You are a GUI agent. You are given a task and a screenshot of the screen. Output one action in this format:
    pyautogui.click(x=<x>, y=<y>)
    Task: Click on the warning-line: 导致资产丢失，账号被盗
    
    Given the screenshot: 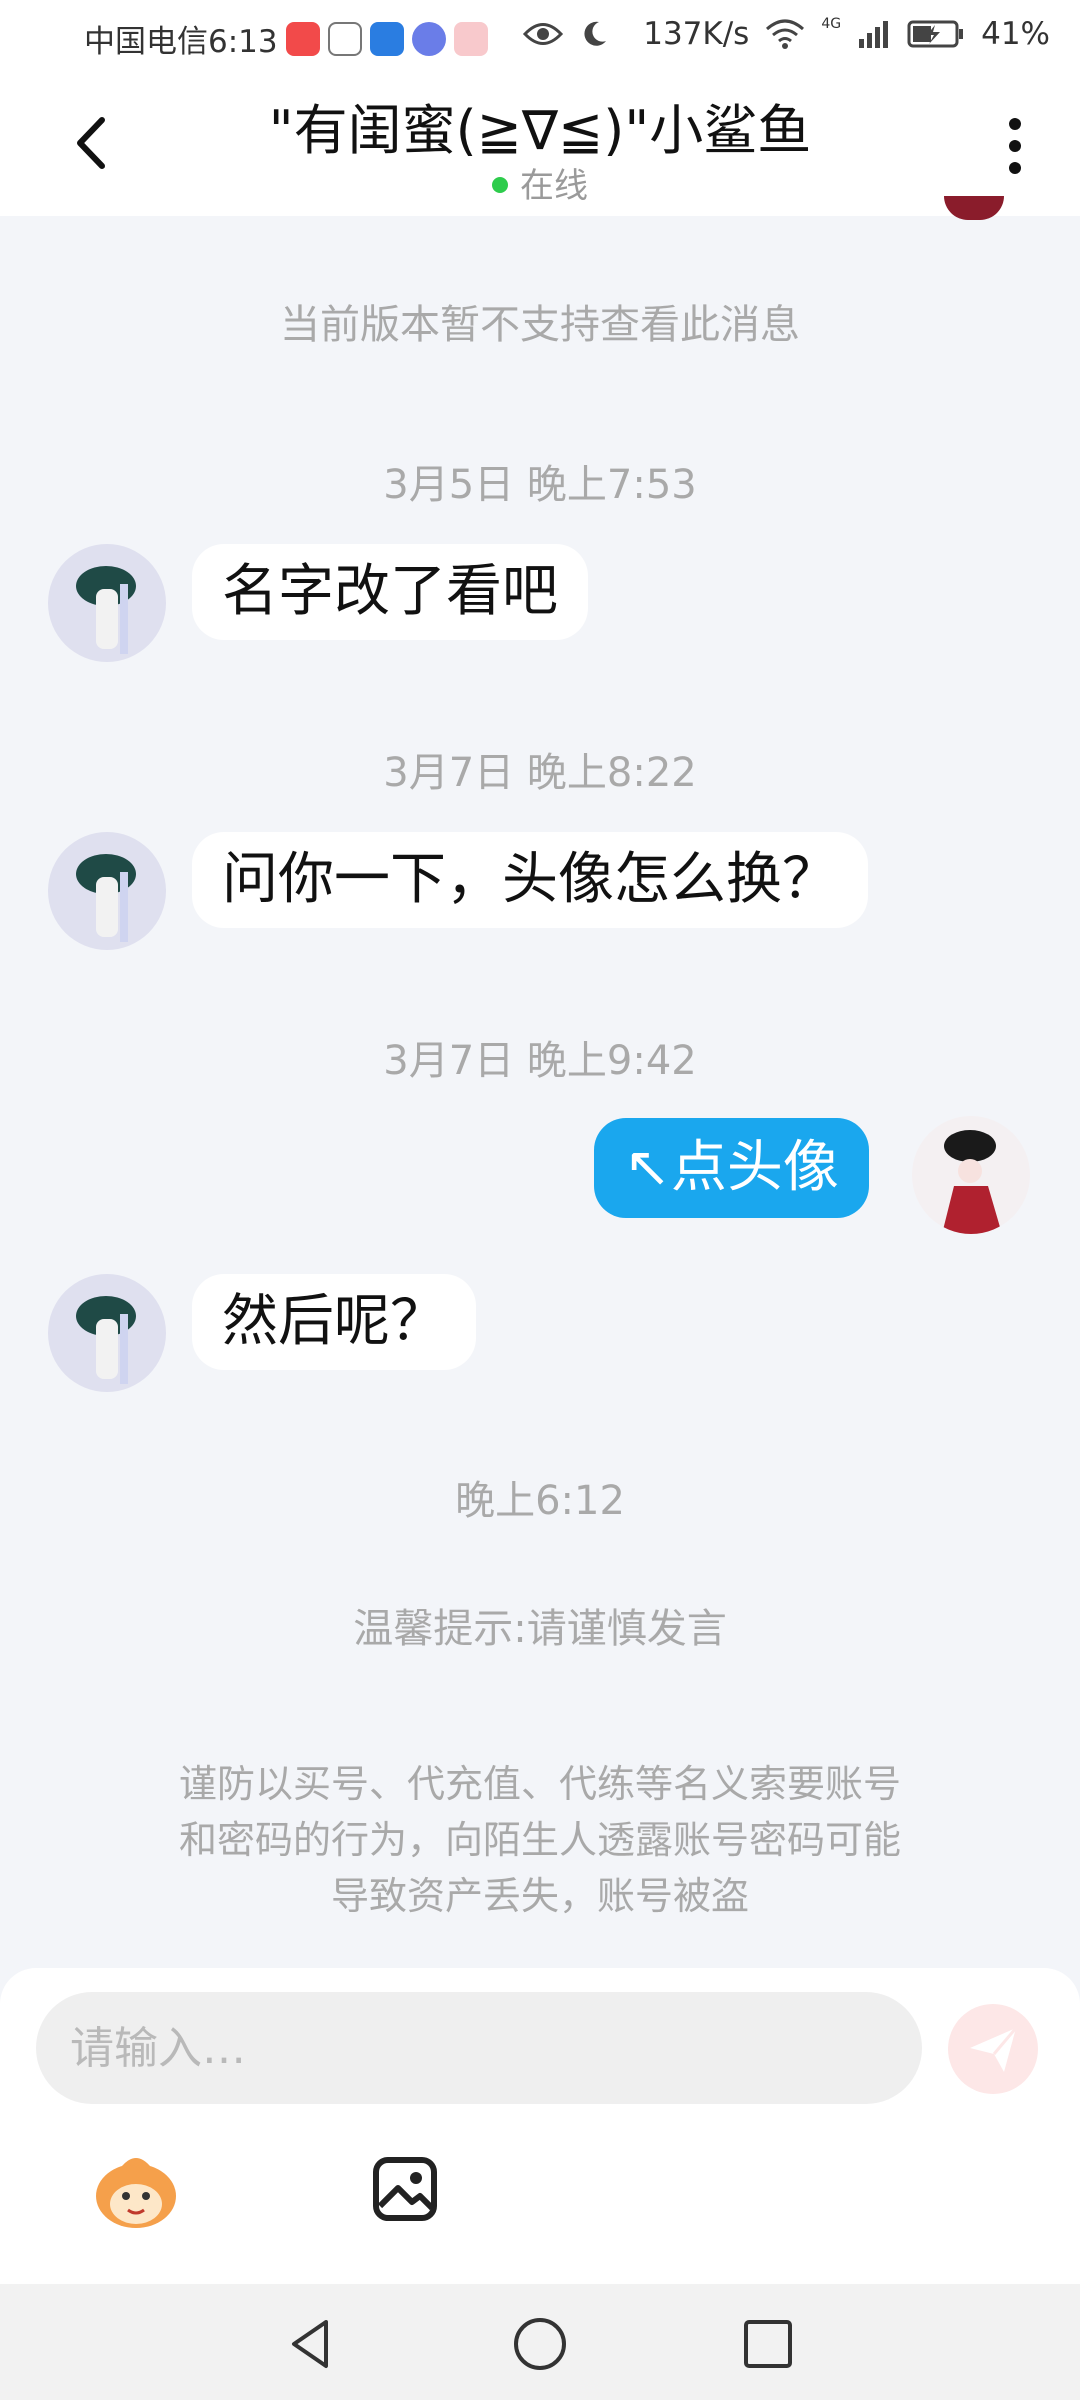 What is the action you would take?
    pyautogui.click(x=539, y=1896)
    